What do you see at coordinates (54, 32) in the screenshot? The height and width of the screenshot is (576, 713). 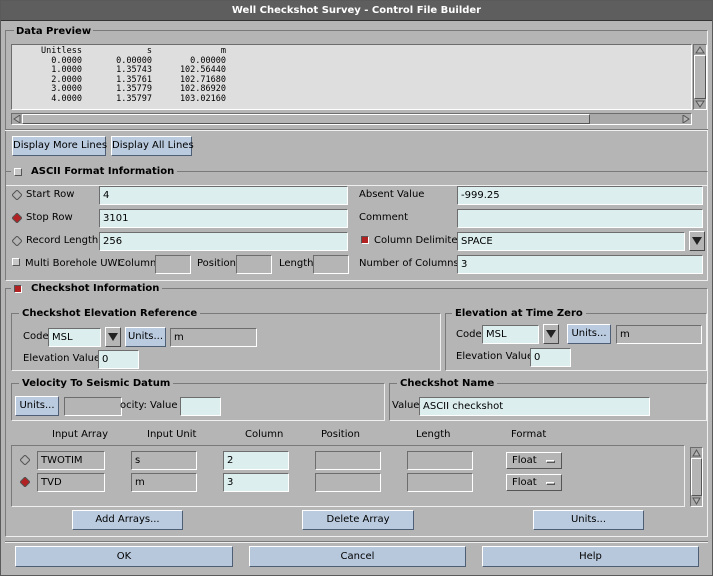 I see `data-preview-title: Data Preview` at bounding box center [54, 32].